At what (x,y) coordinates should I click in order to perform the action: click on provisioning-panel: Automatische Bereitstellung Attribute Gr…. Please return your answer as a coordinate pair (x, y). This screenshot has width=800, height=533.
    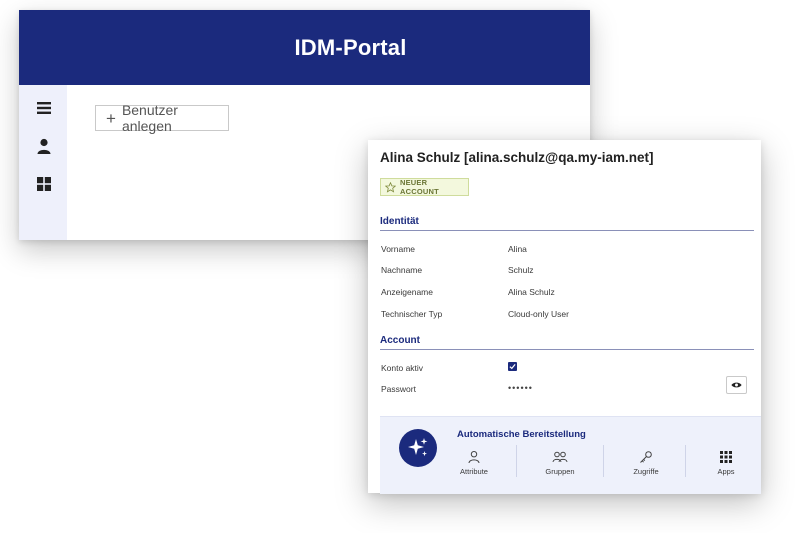
    Looking at the image, I should click on (570, 455).